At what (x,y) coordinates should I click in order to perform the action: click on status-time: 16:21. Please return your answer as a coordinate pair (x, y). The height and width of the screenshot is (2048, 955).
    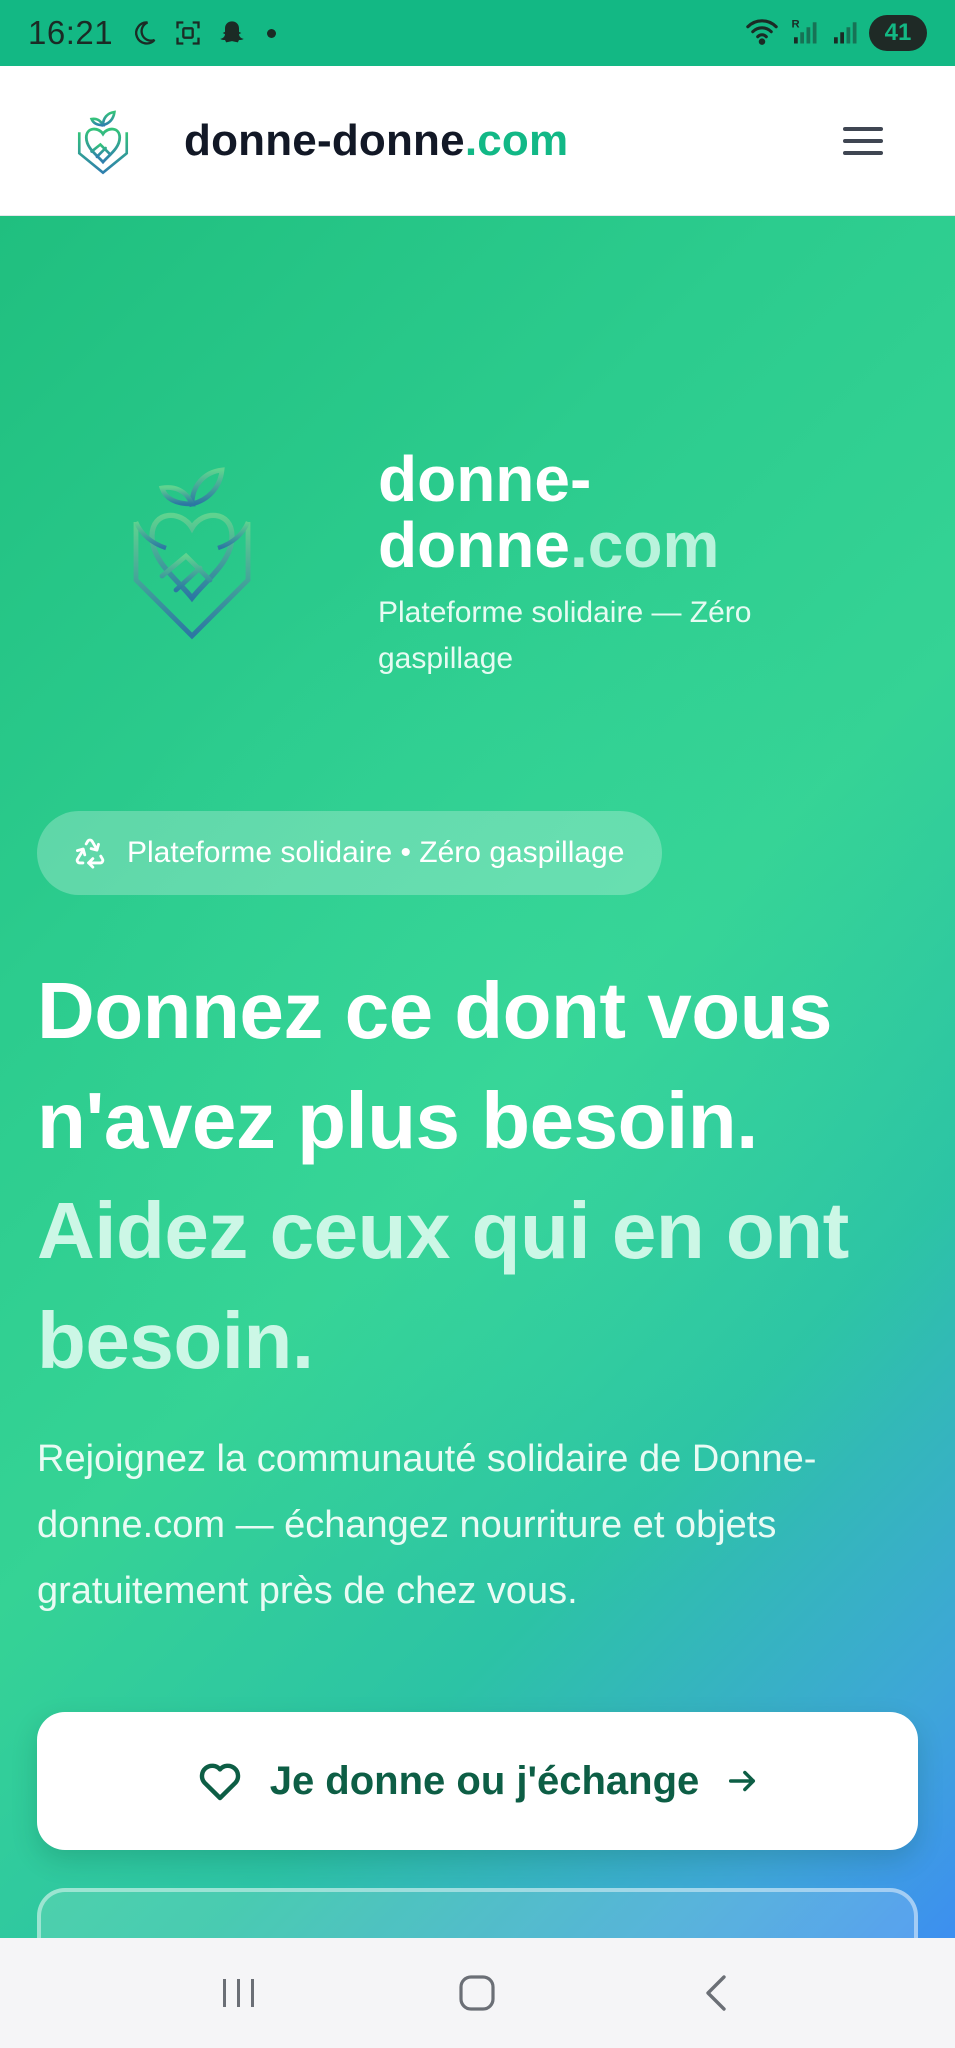
    Looking at the image, I should click on (71, 32).